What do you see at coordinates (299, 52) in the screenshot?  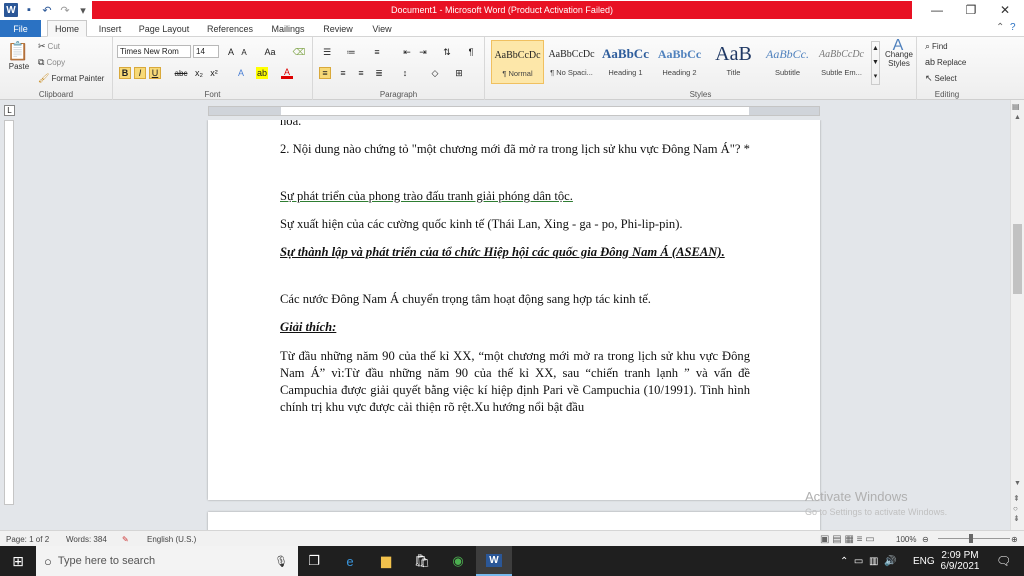 I see `clear-format-icon: ⌫` at bounding box center [299, 52].